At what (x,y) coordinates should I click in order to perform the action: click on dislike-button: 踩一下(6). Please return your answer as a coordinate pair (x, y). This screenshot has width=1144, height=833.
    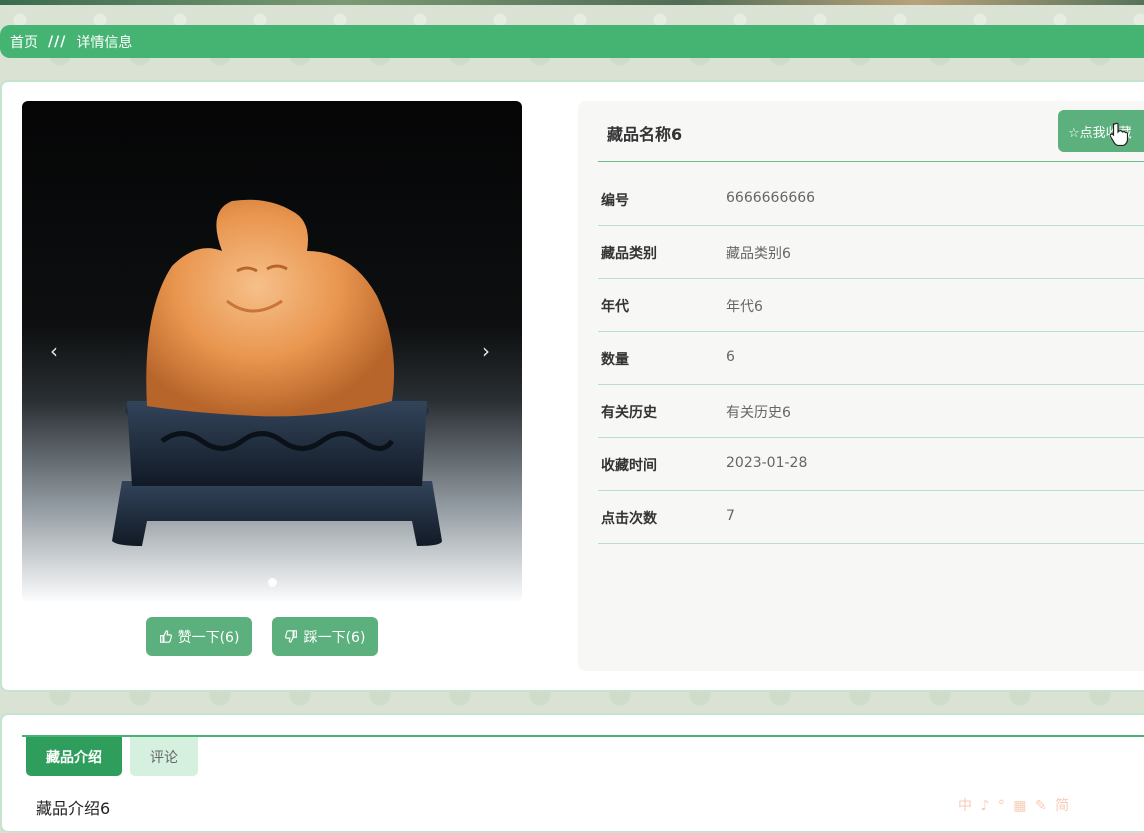
    Looking at the image, I should click on (325, 636).